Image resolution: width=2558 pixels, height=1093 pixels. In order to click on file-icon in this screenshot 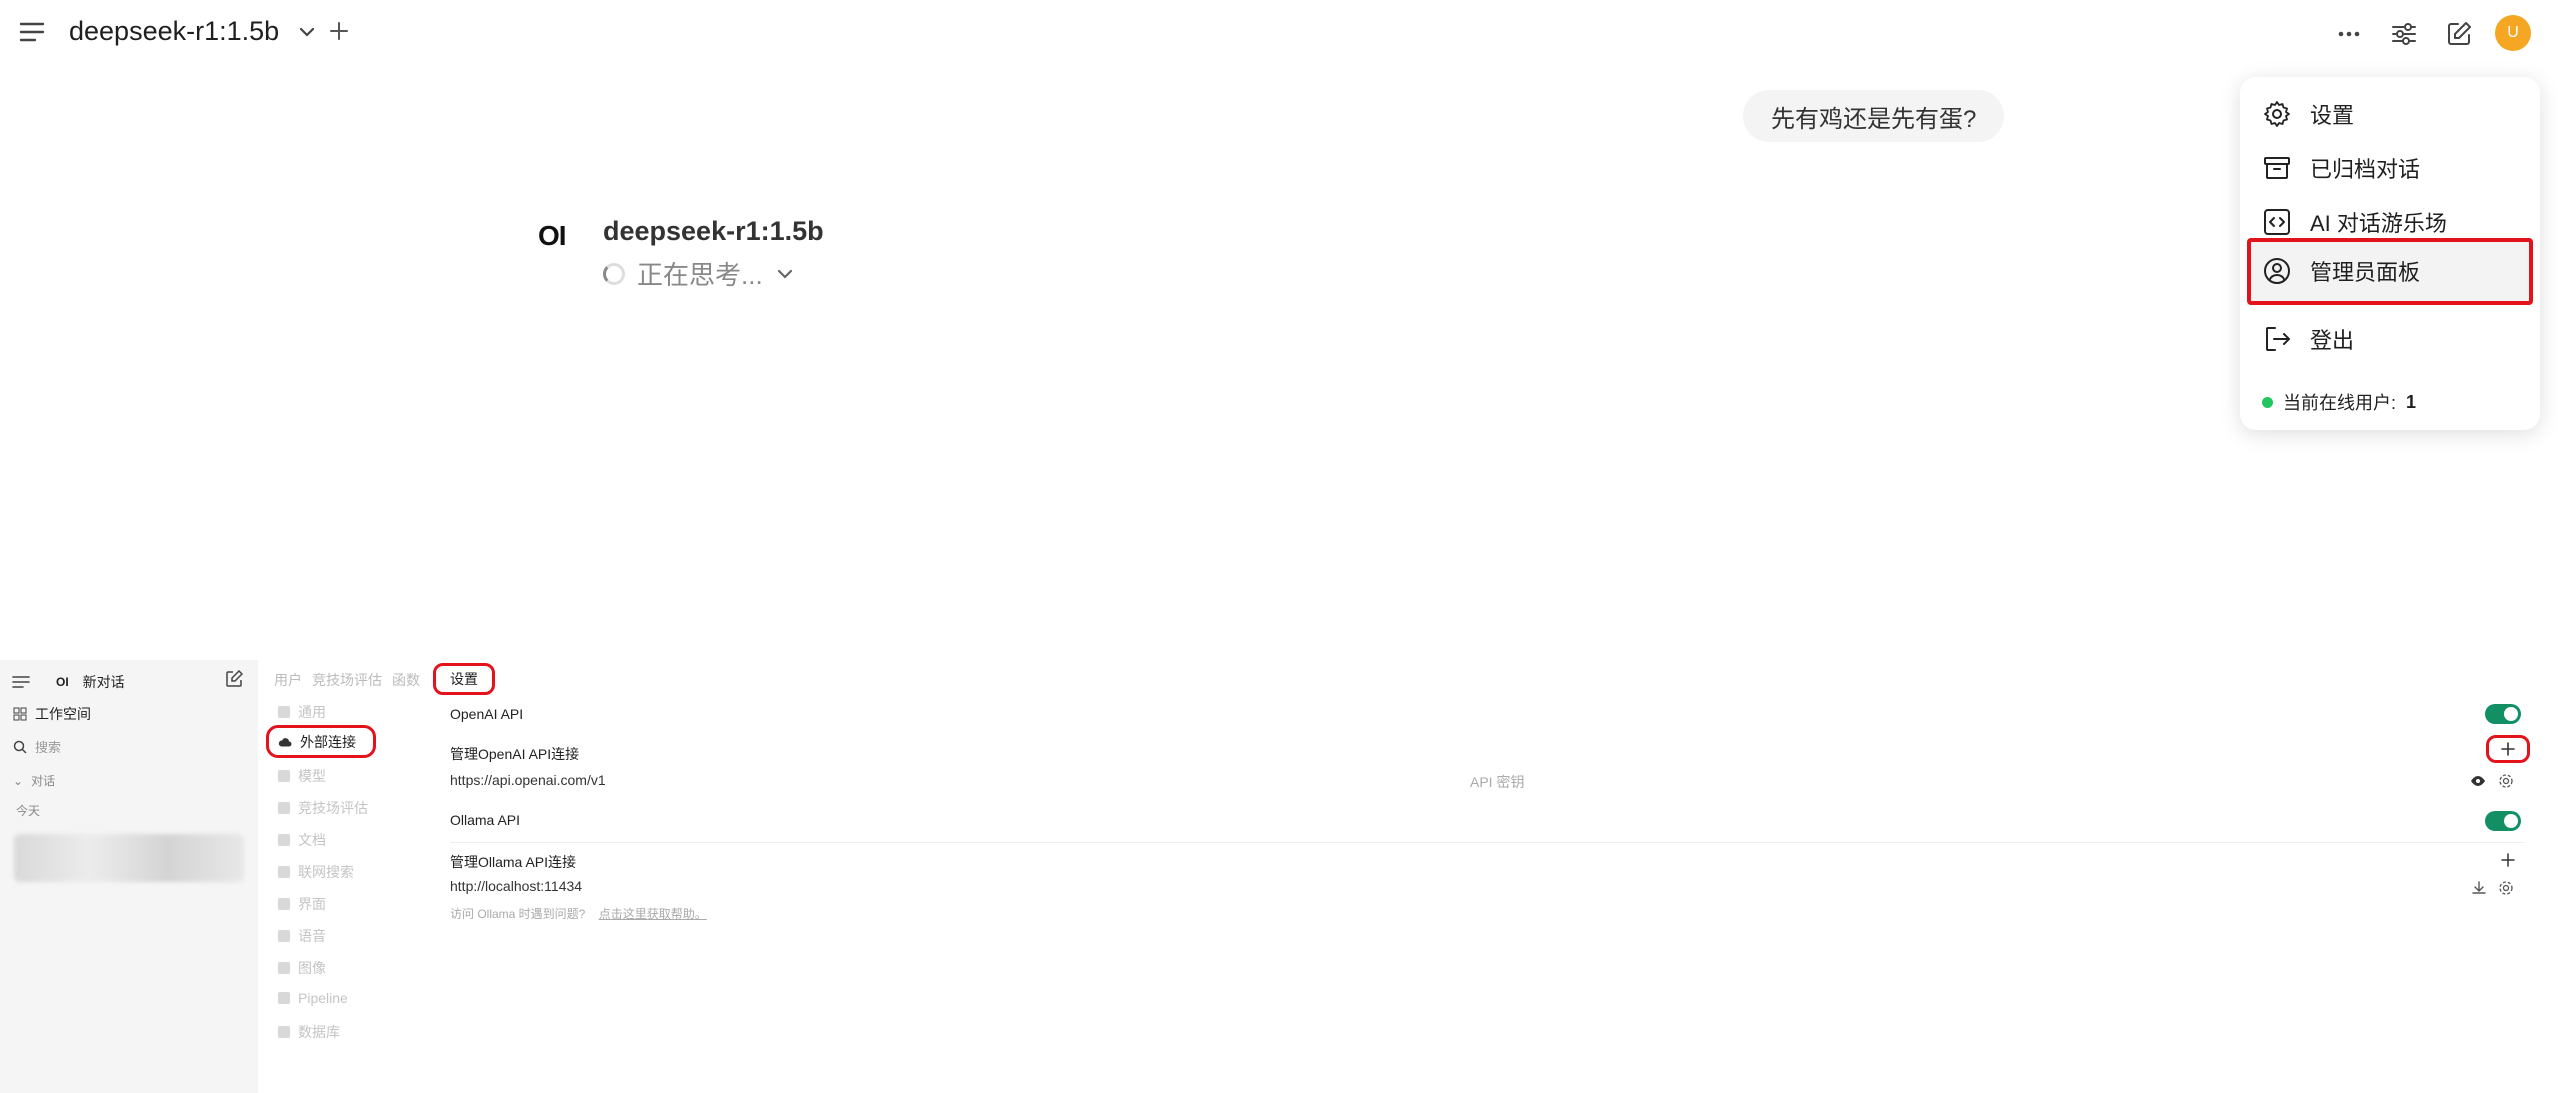, I will do `click(284, 840)`.